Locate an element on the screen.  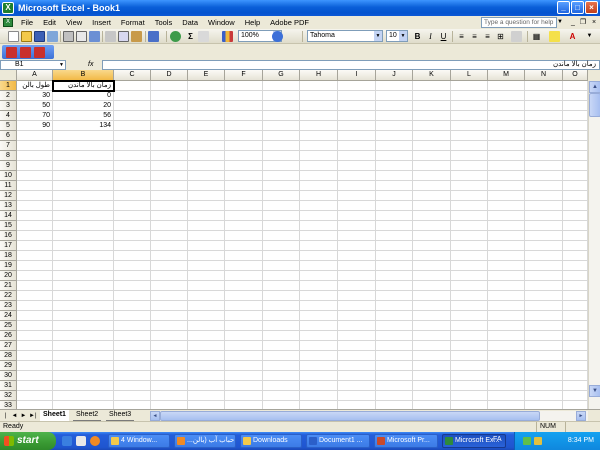
cell-i8 is located at coordinates (357, 156).